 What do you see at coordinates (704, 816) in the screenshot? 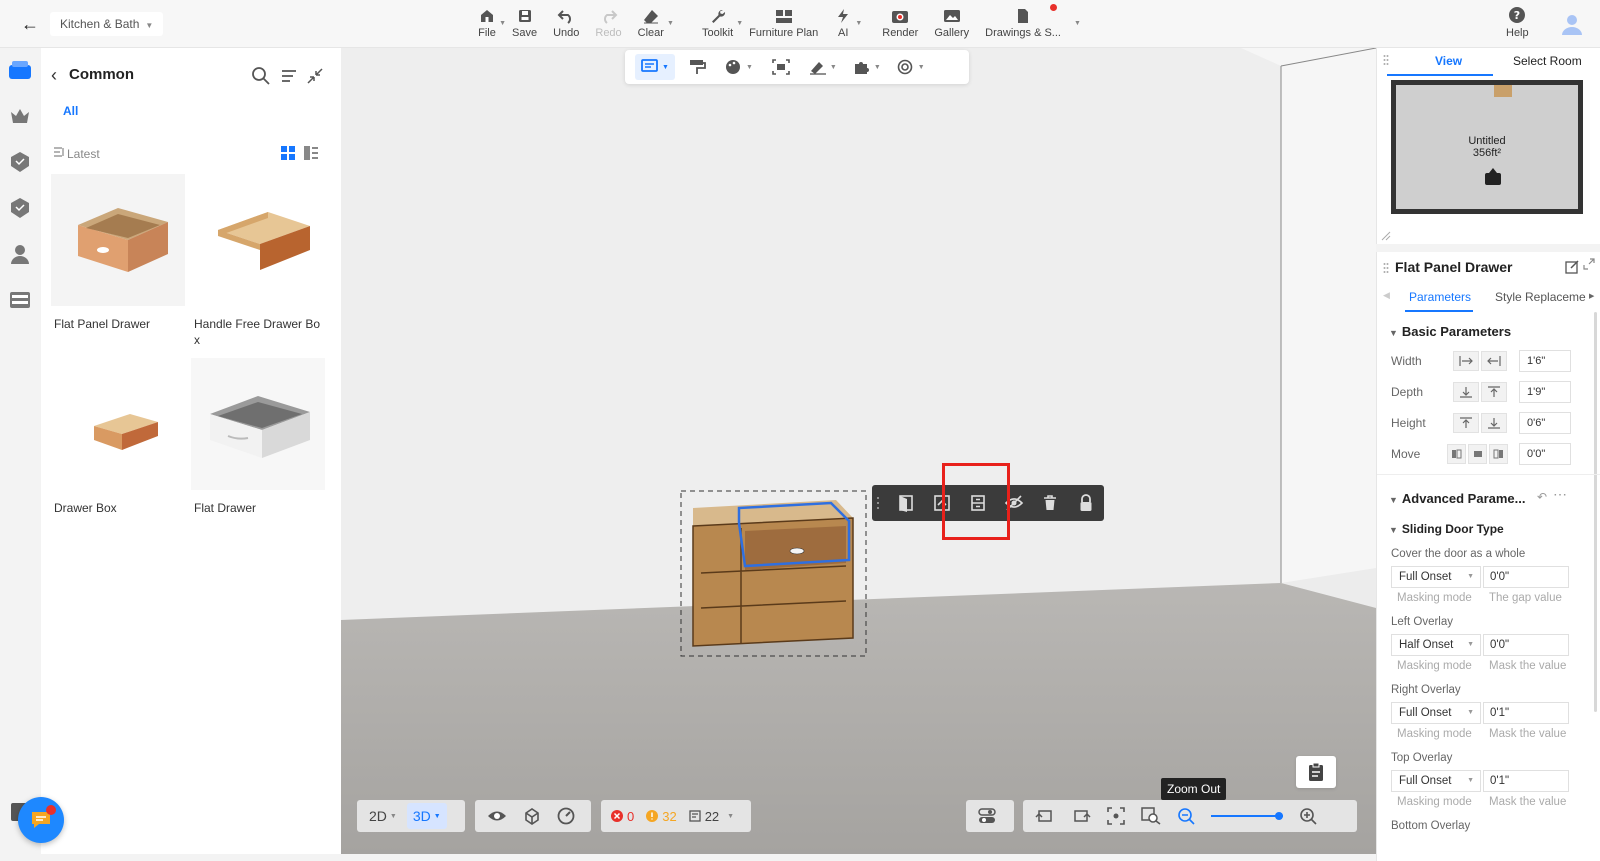
I see `item-count: 22` at bounding box center [704, 816].